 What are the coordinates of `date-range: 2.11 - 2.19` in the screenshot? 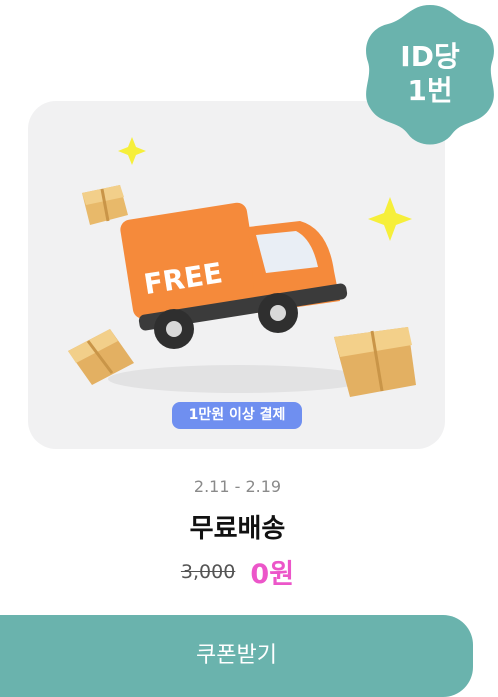 It's located at (237, 486).